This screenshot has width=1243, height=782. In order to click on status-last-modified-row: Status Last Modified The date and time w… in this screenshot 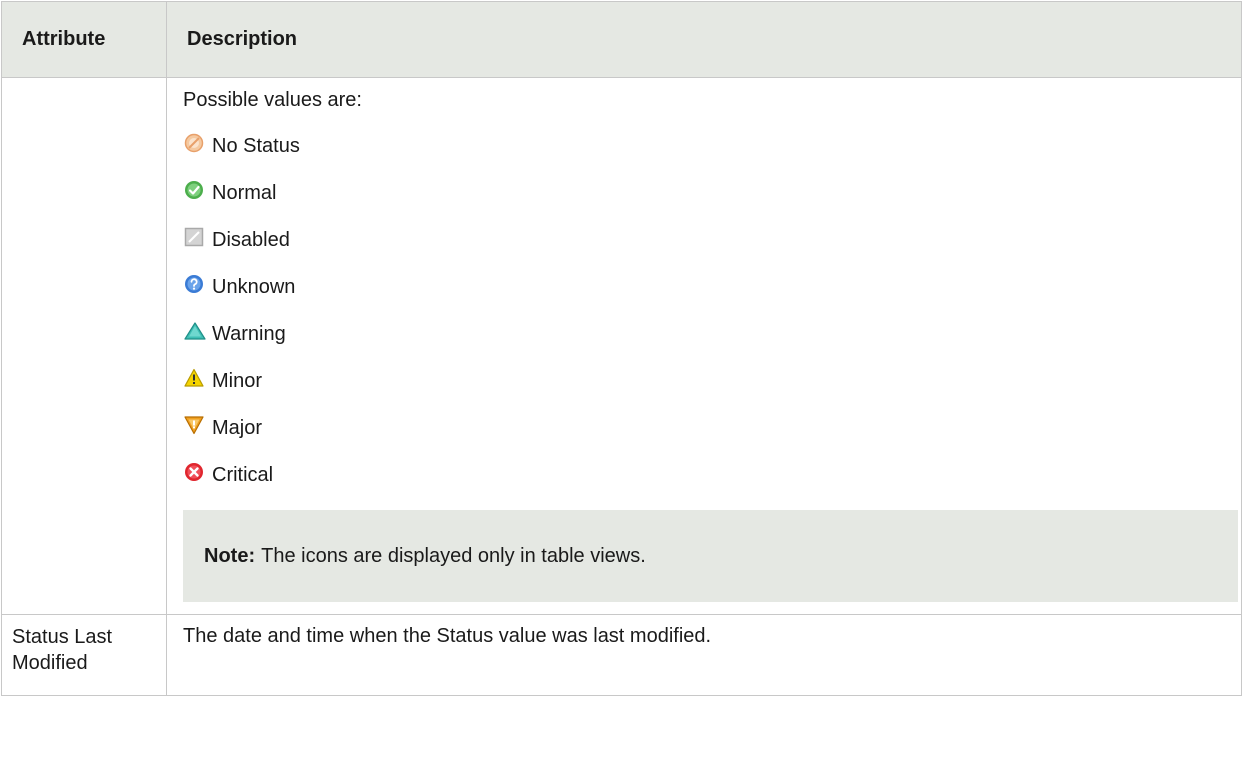, I will do `click(621, 655)`.